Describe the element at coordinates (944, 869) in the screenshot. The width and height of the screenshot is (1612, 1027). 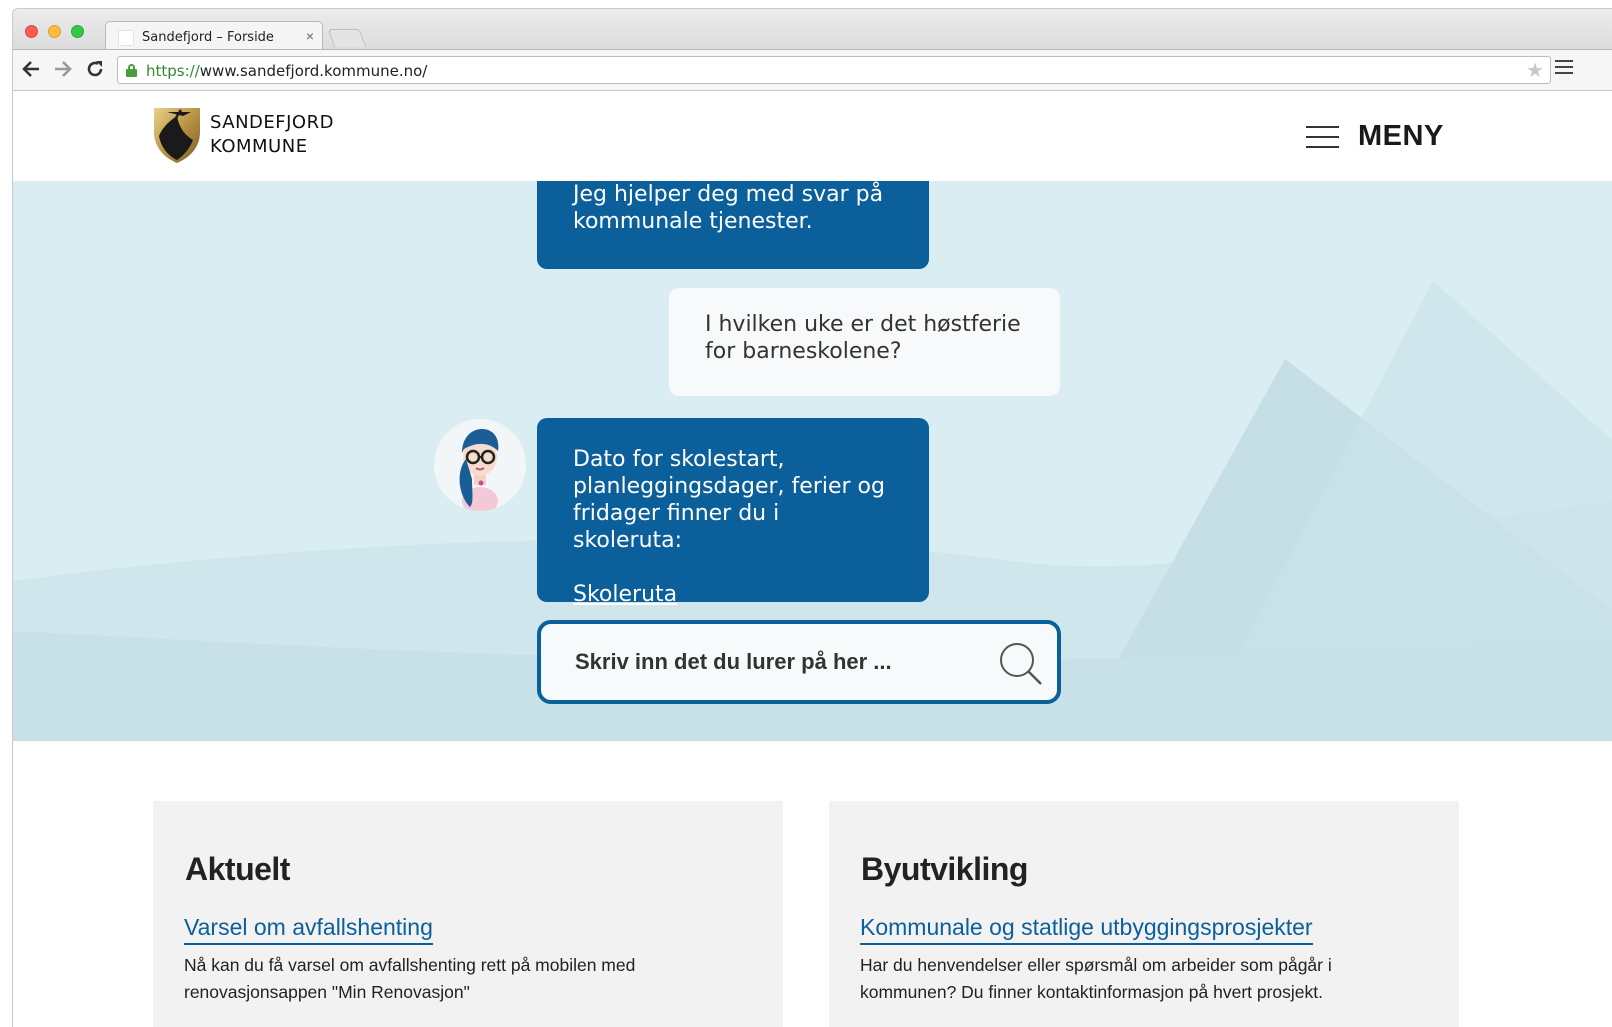
I see `card-title: Byutvikling` at that location.